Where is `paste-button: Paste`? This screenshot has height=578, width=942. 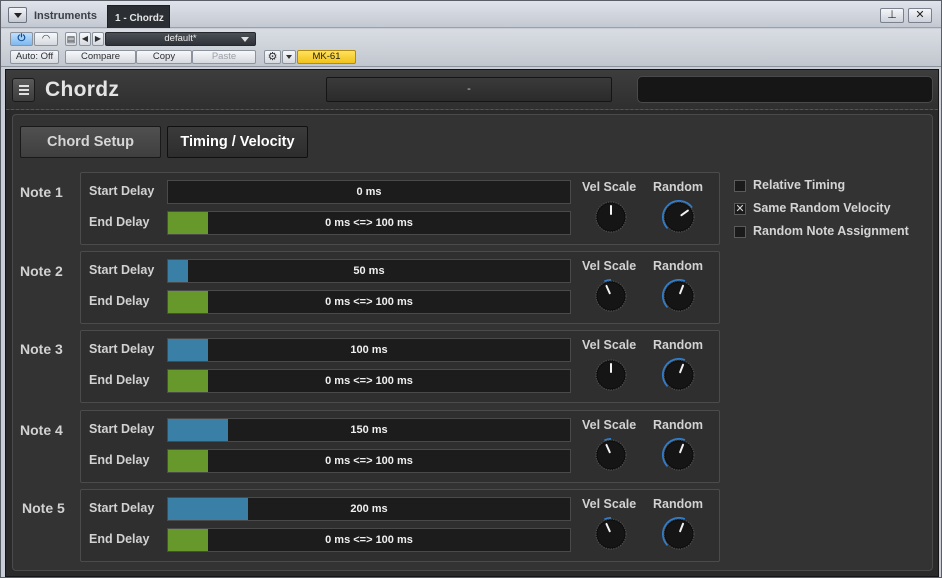
paste-button: Paste is located at coordinates (224, 57).